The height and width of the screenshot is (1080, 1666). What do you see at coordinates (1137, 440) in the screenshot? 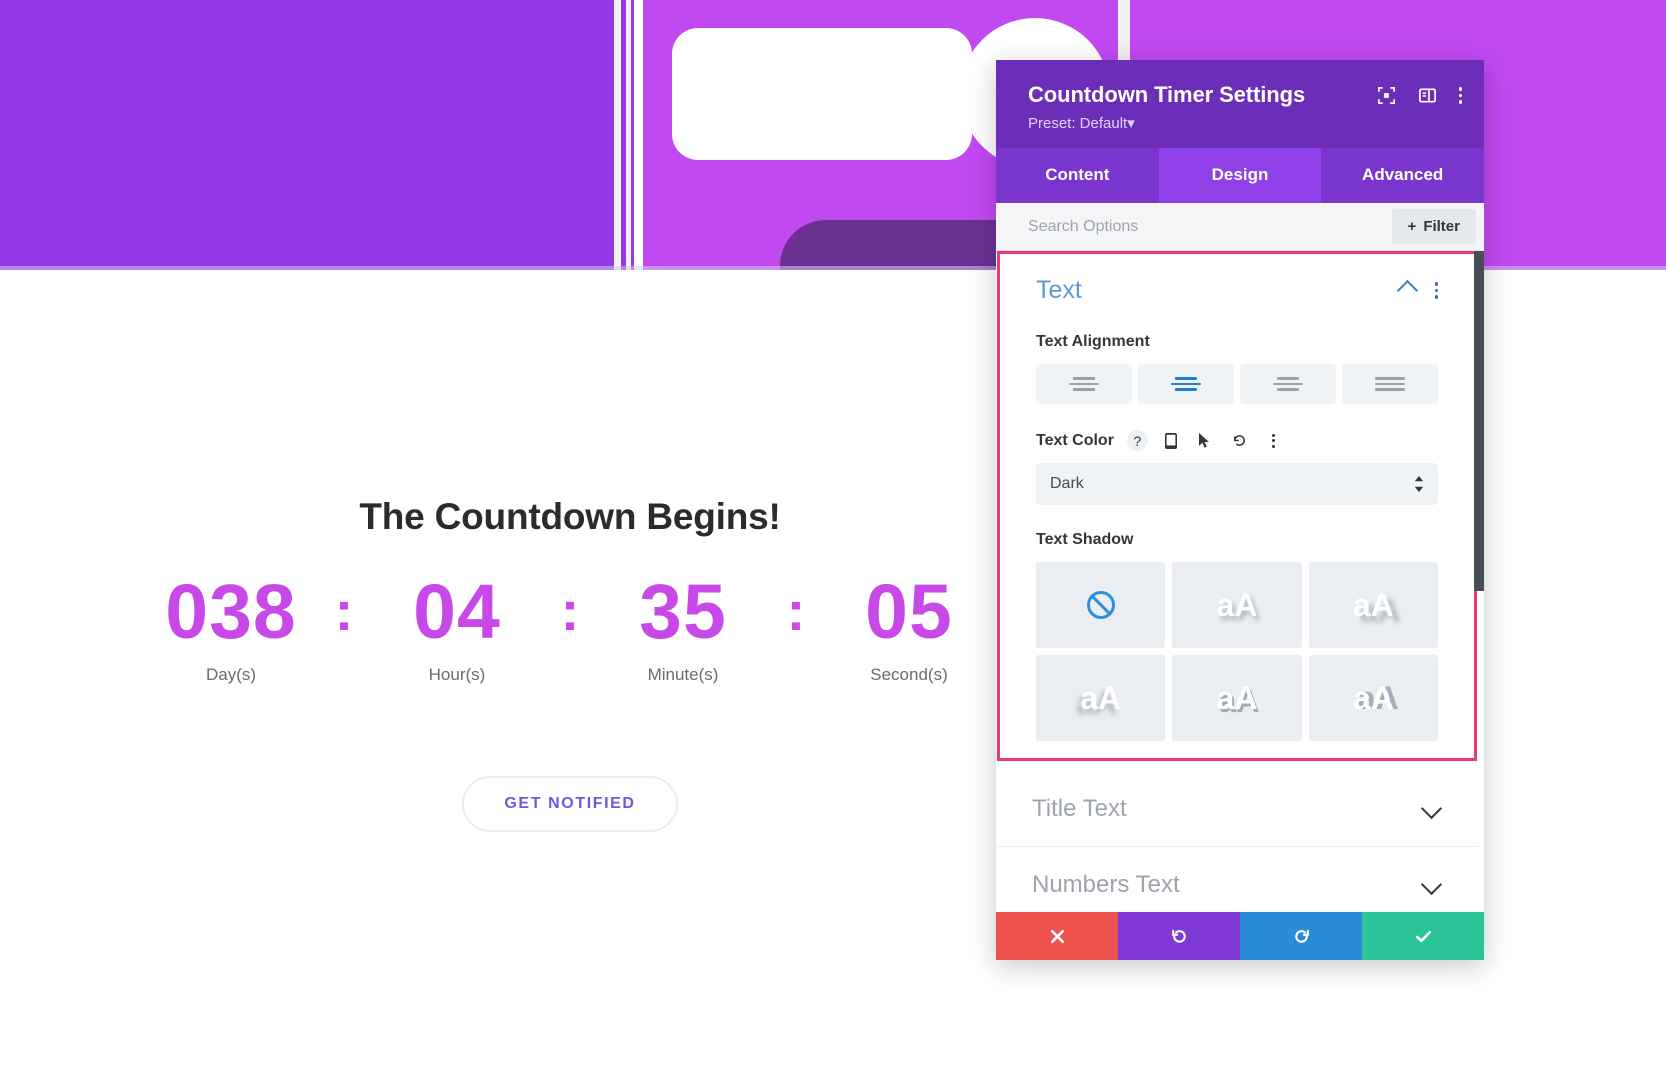
I see `help-icon: ?` at bounding box center [1137, 440].